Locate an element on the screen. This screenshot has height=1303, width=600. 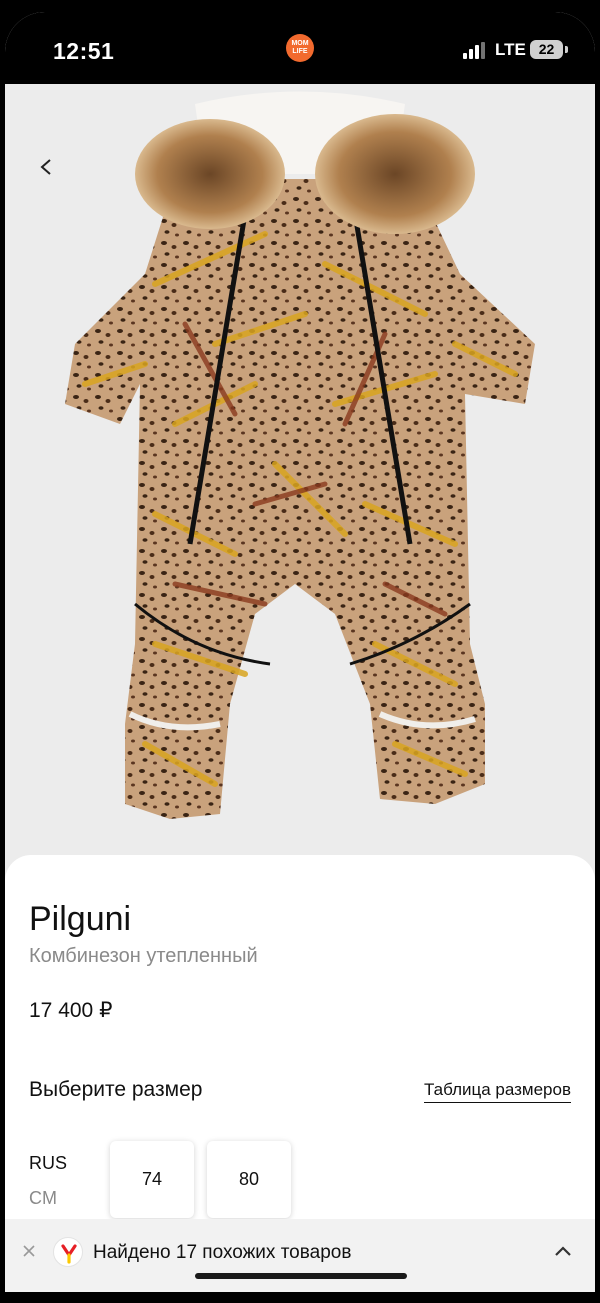
home-indicator is located at coordinates (301, 1276).